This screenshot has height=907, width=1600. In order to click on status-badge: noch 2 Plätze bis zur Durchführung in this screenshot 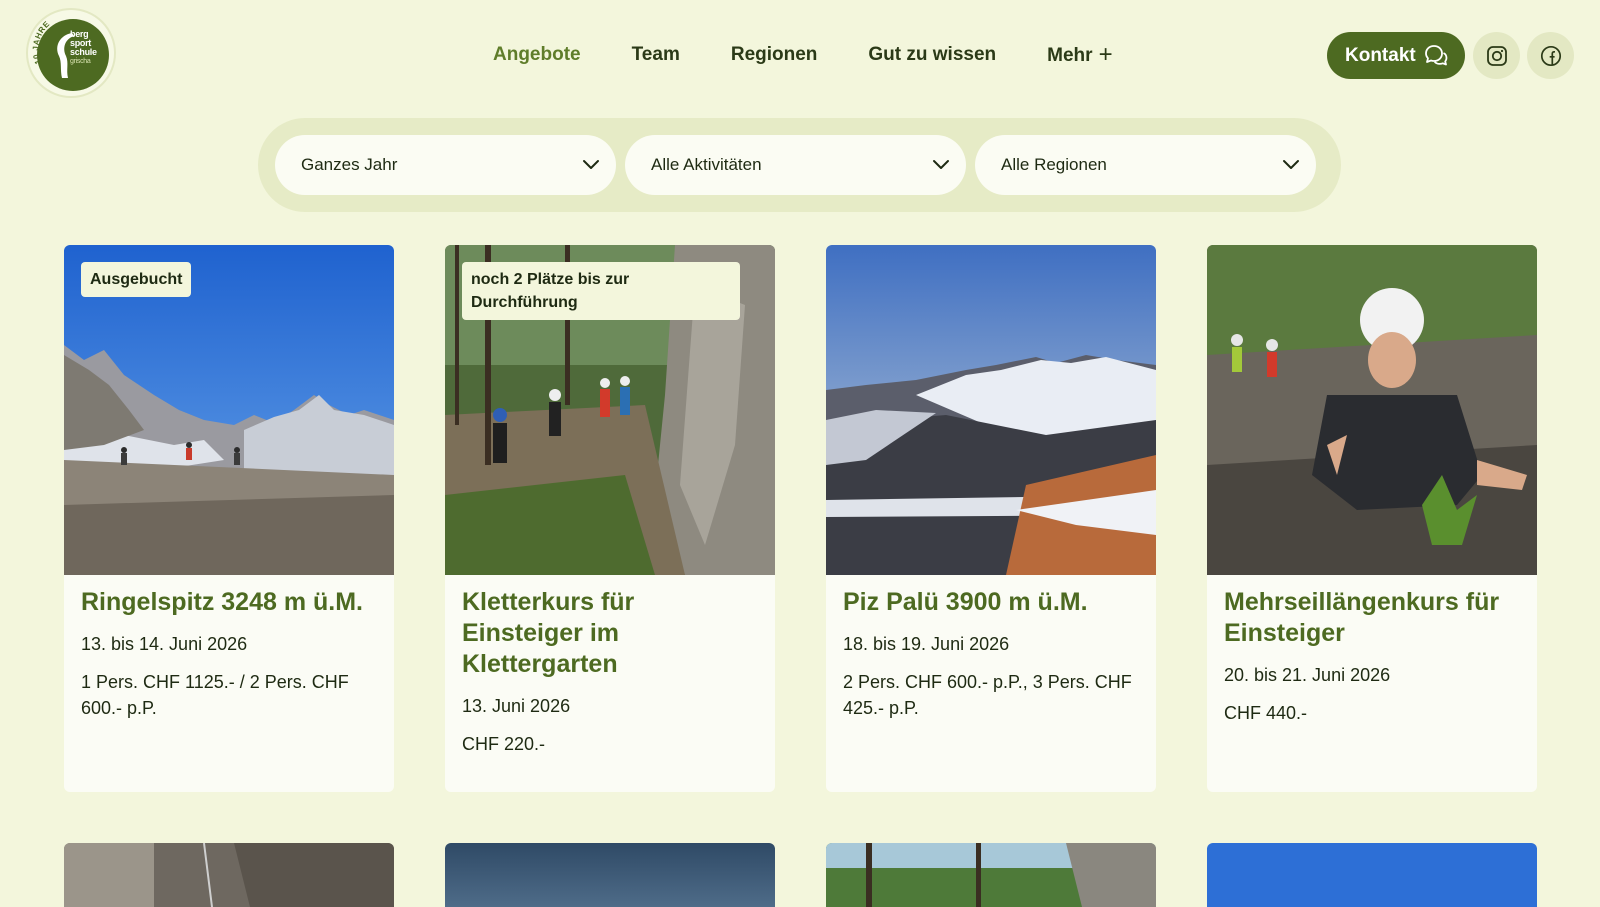, I will do `click(601, 291)`.